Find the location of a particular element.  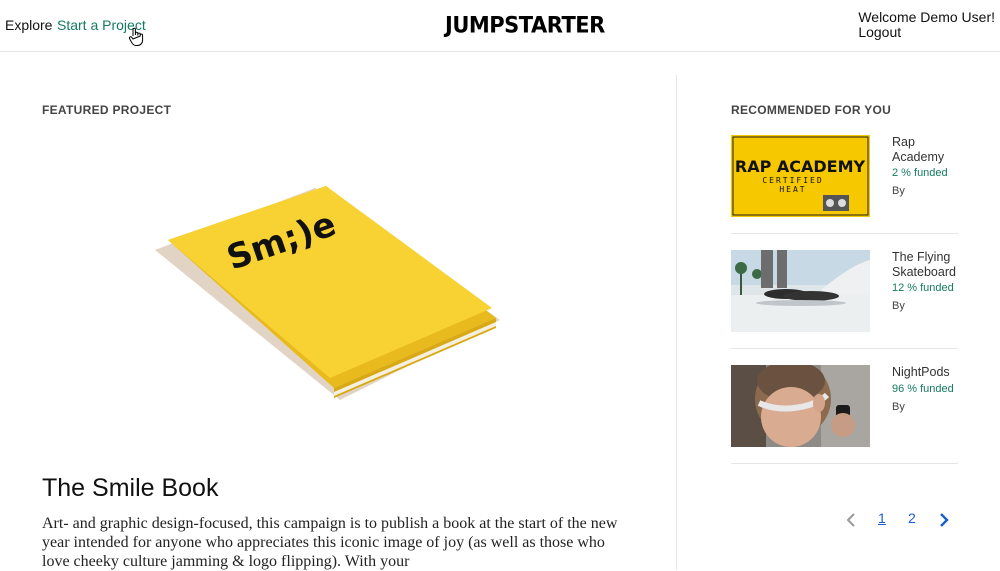

recommended-card: The Flying Skateboard 12 % funded By is located at coordinates (844, 299).